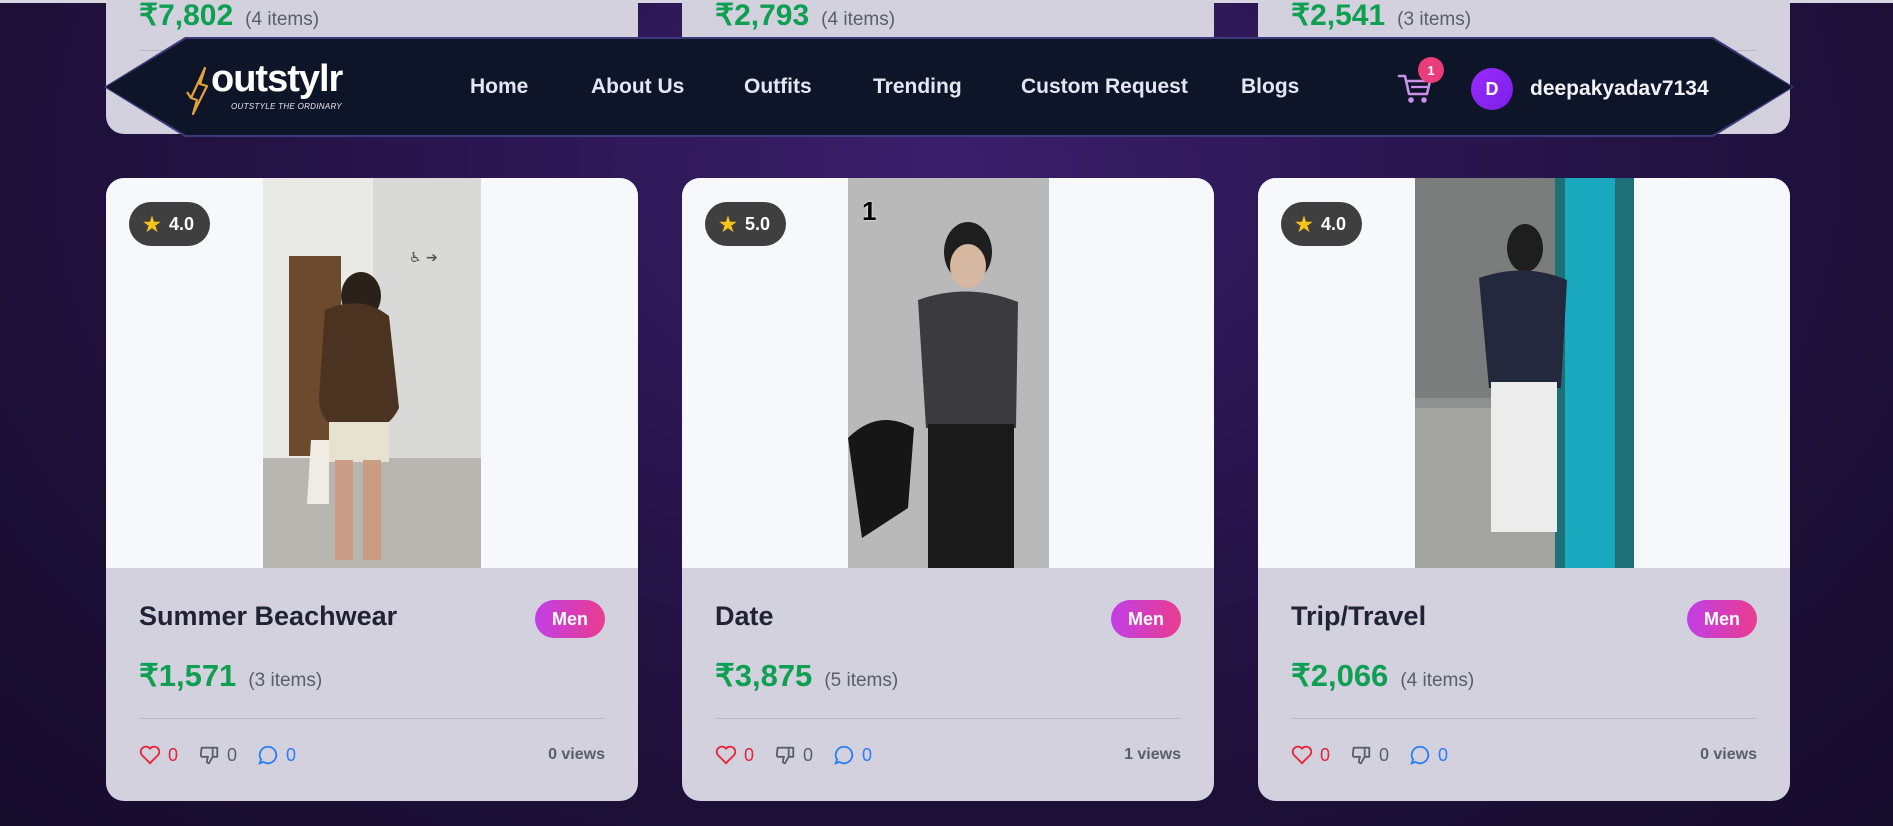  I want to click on nav-outfits: Outfits, so click(778, 87).